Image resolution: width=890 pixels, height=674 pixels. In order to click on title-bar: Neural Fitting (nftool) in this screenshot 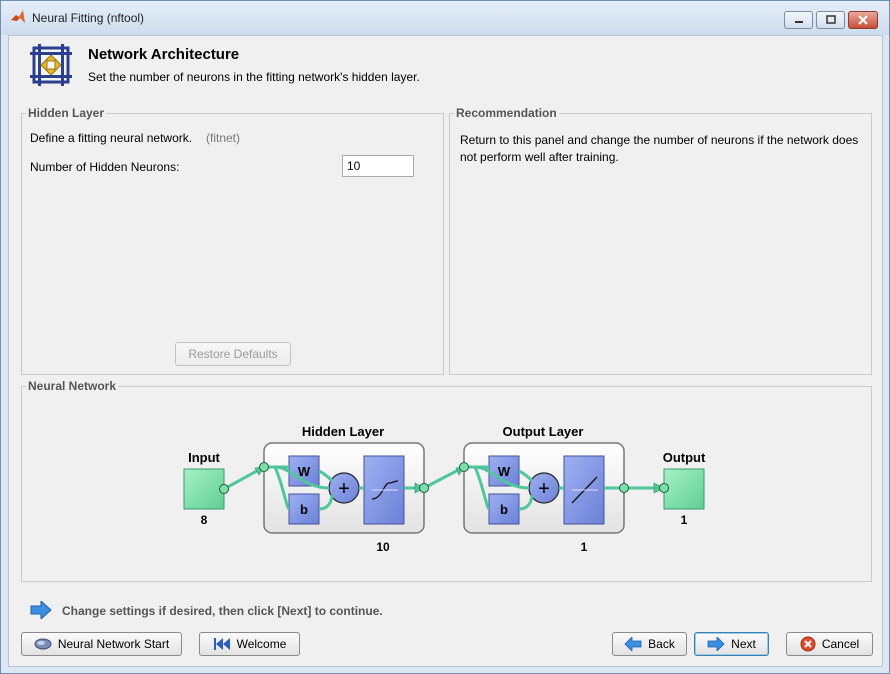, I will do `click(445, 18)`.